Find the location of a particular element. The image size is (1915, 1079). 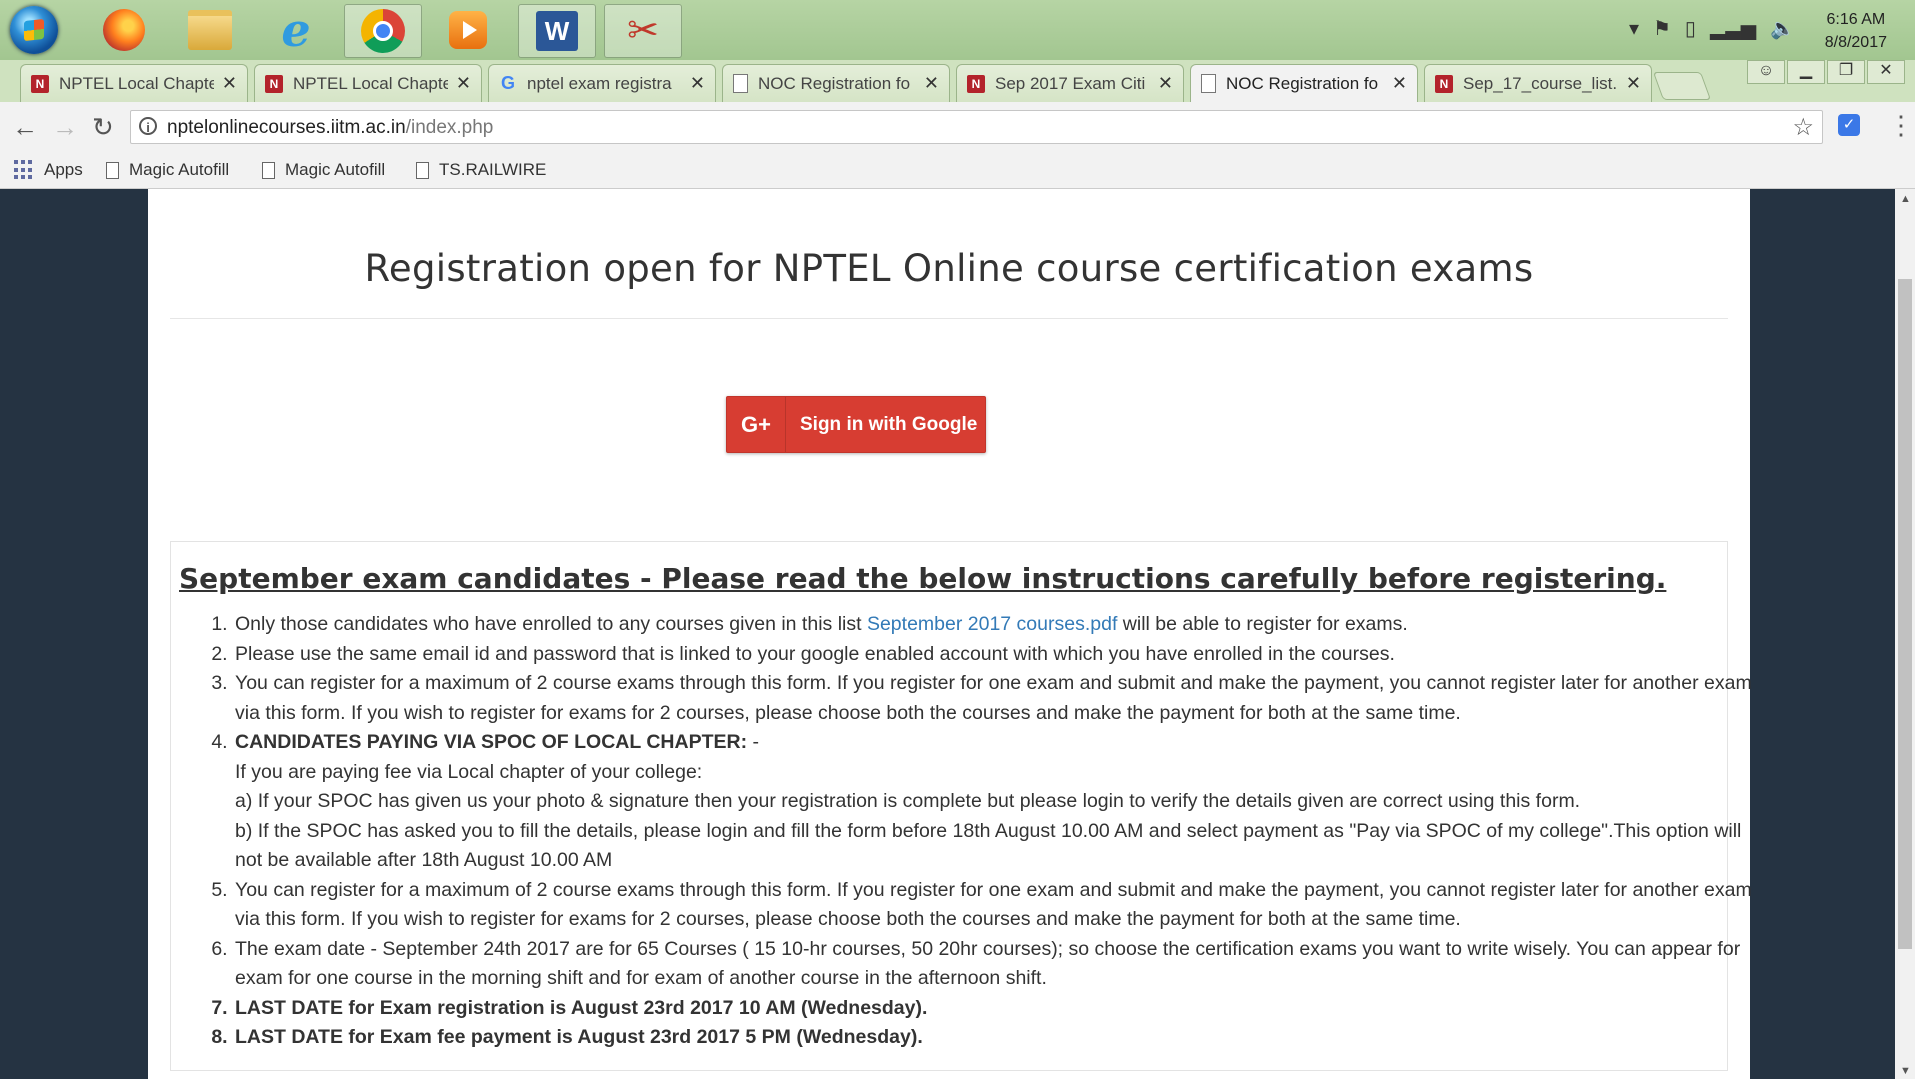

divider is located at coordinates (949, 318).